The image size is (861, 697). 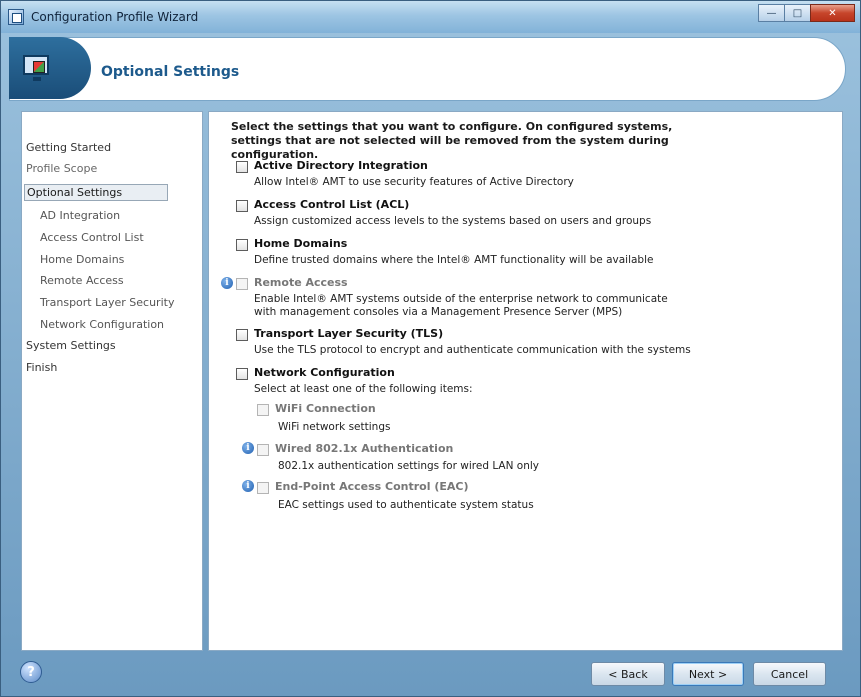 What do you see at coordinates (248, 486) in the screenshot?
I see `eac-info-icon: i` at bounding box center [248, 486].